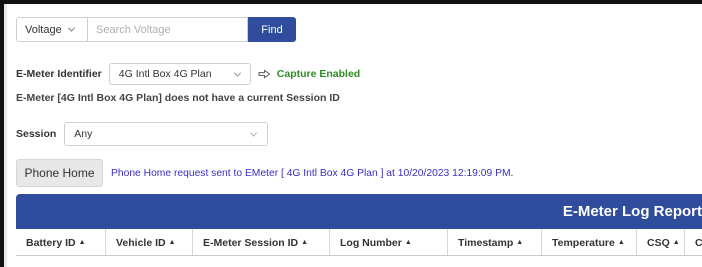  I want to click on column-label: Log Number, so click(371, 242).